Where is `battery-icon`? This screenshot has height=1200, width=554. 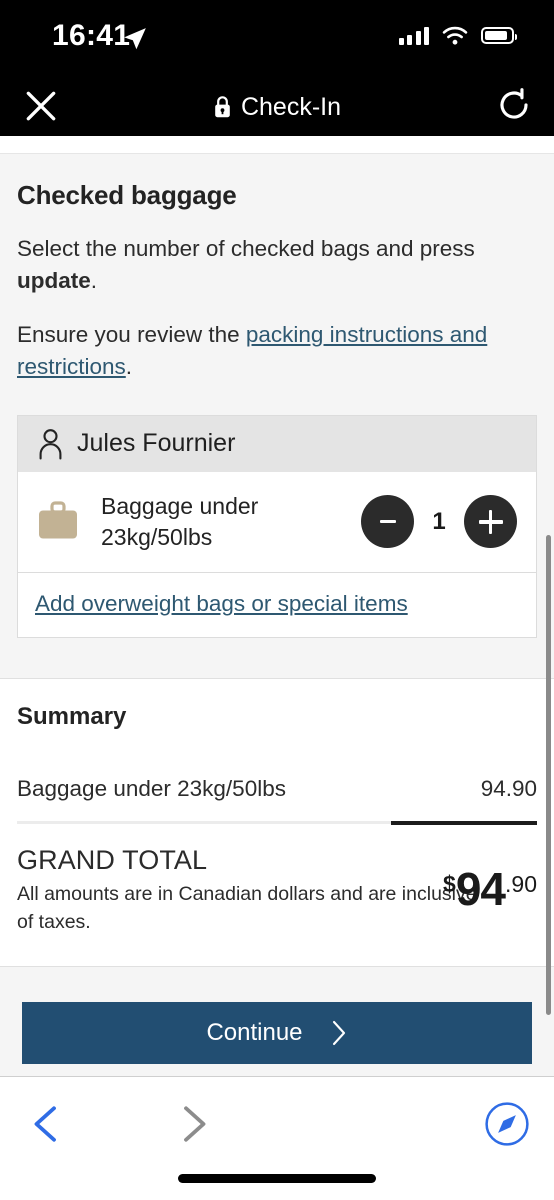 battery-icon is located at coordinates (499, 35).